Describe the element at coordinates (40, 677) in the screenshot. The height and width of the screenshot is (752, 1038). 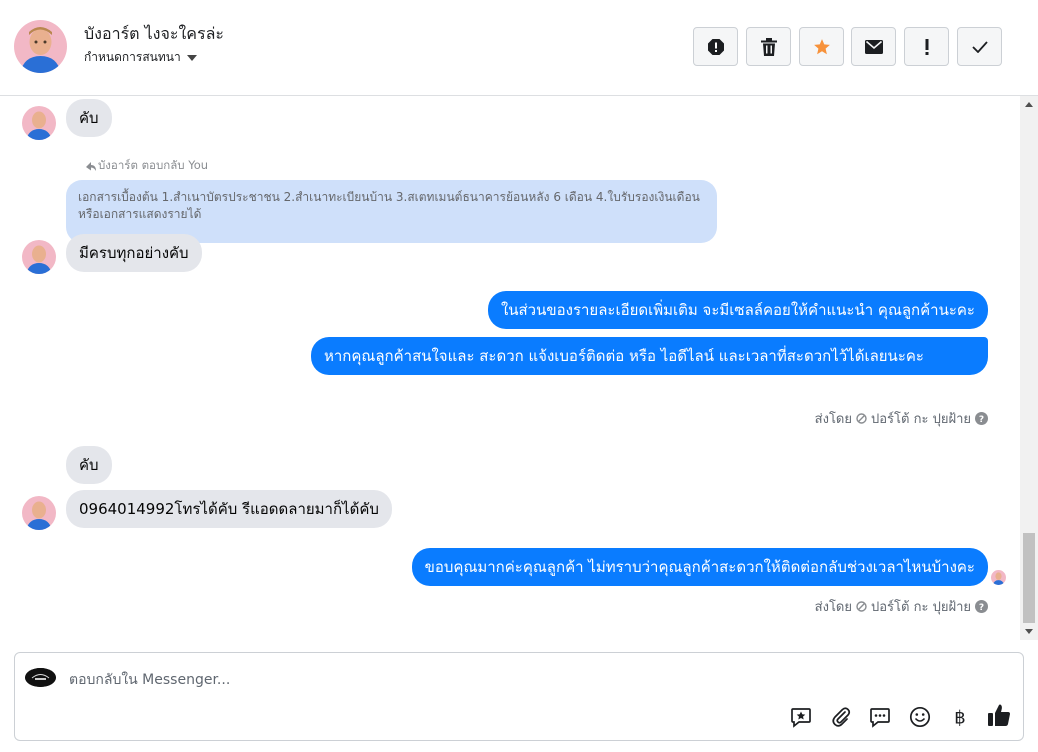
I see `page-logo` at that location.